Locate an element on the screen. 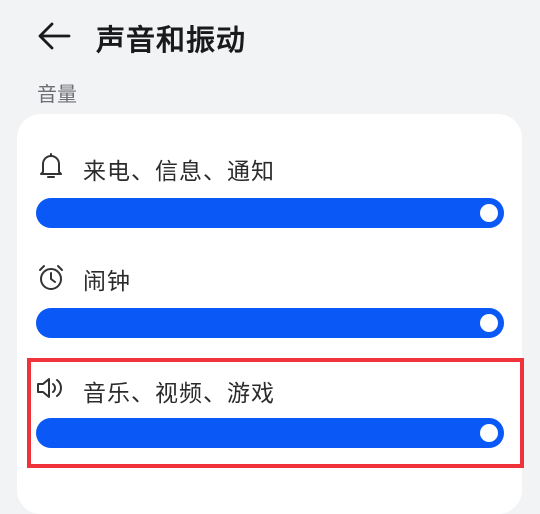 Image resolution: width=540 pixels, height=514 pixels. volume-slider-ring is located at coordinates (270, 213).